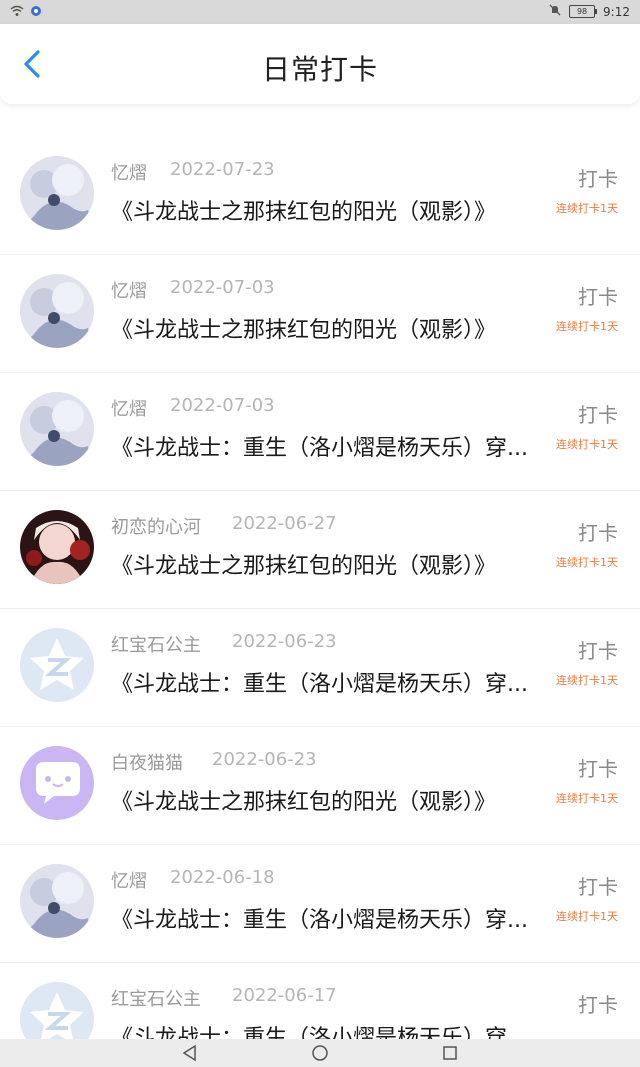 This screenshot has width=640, height=1067. I want to click on checkin-date: 2022-06-18, so click(222, 877).